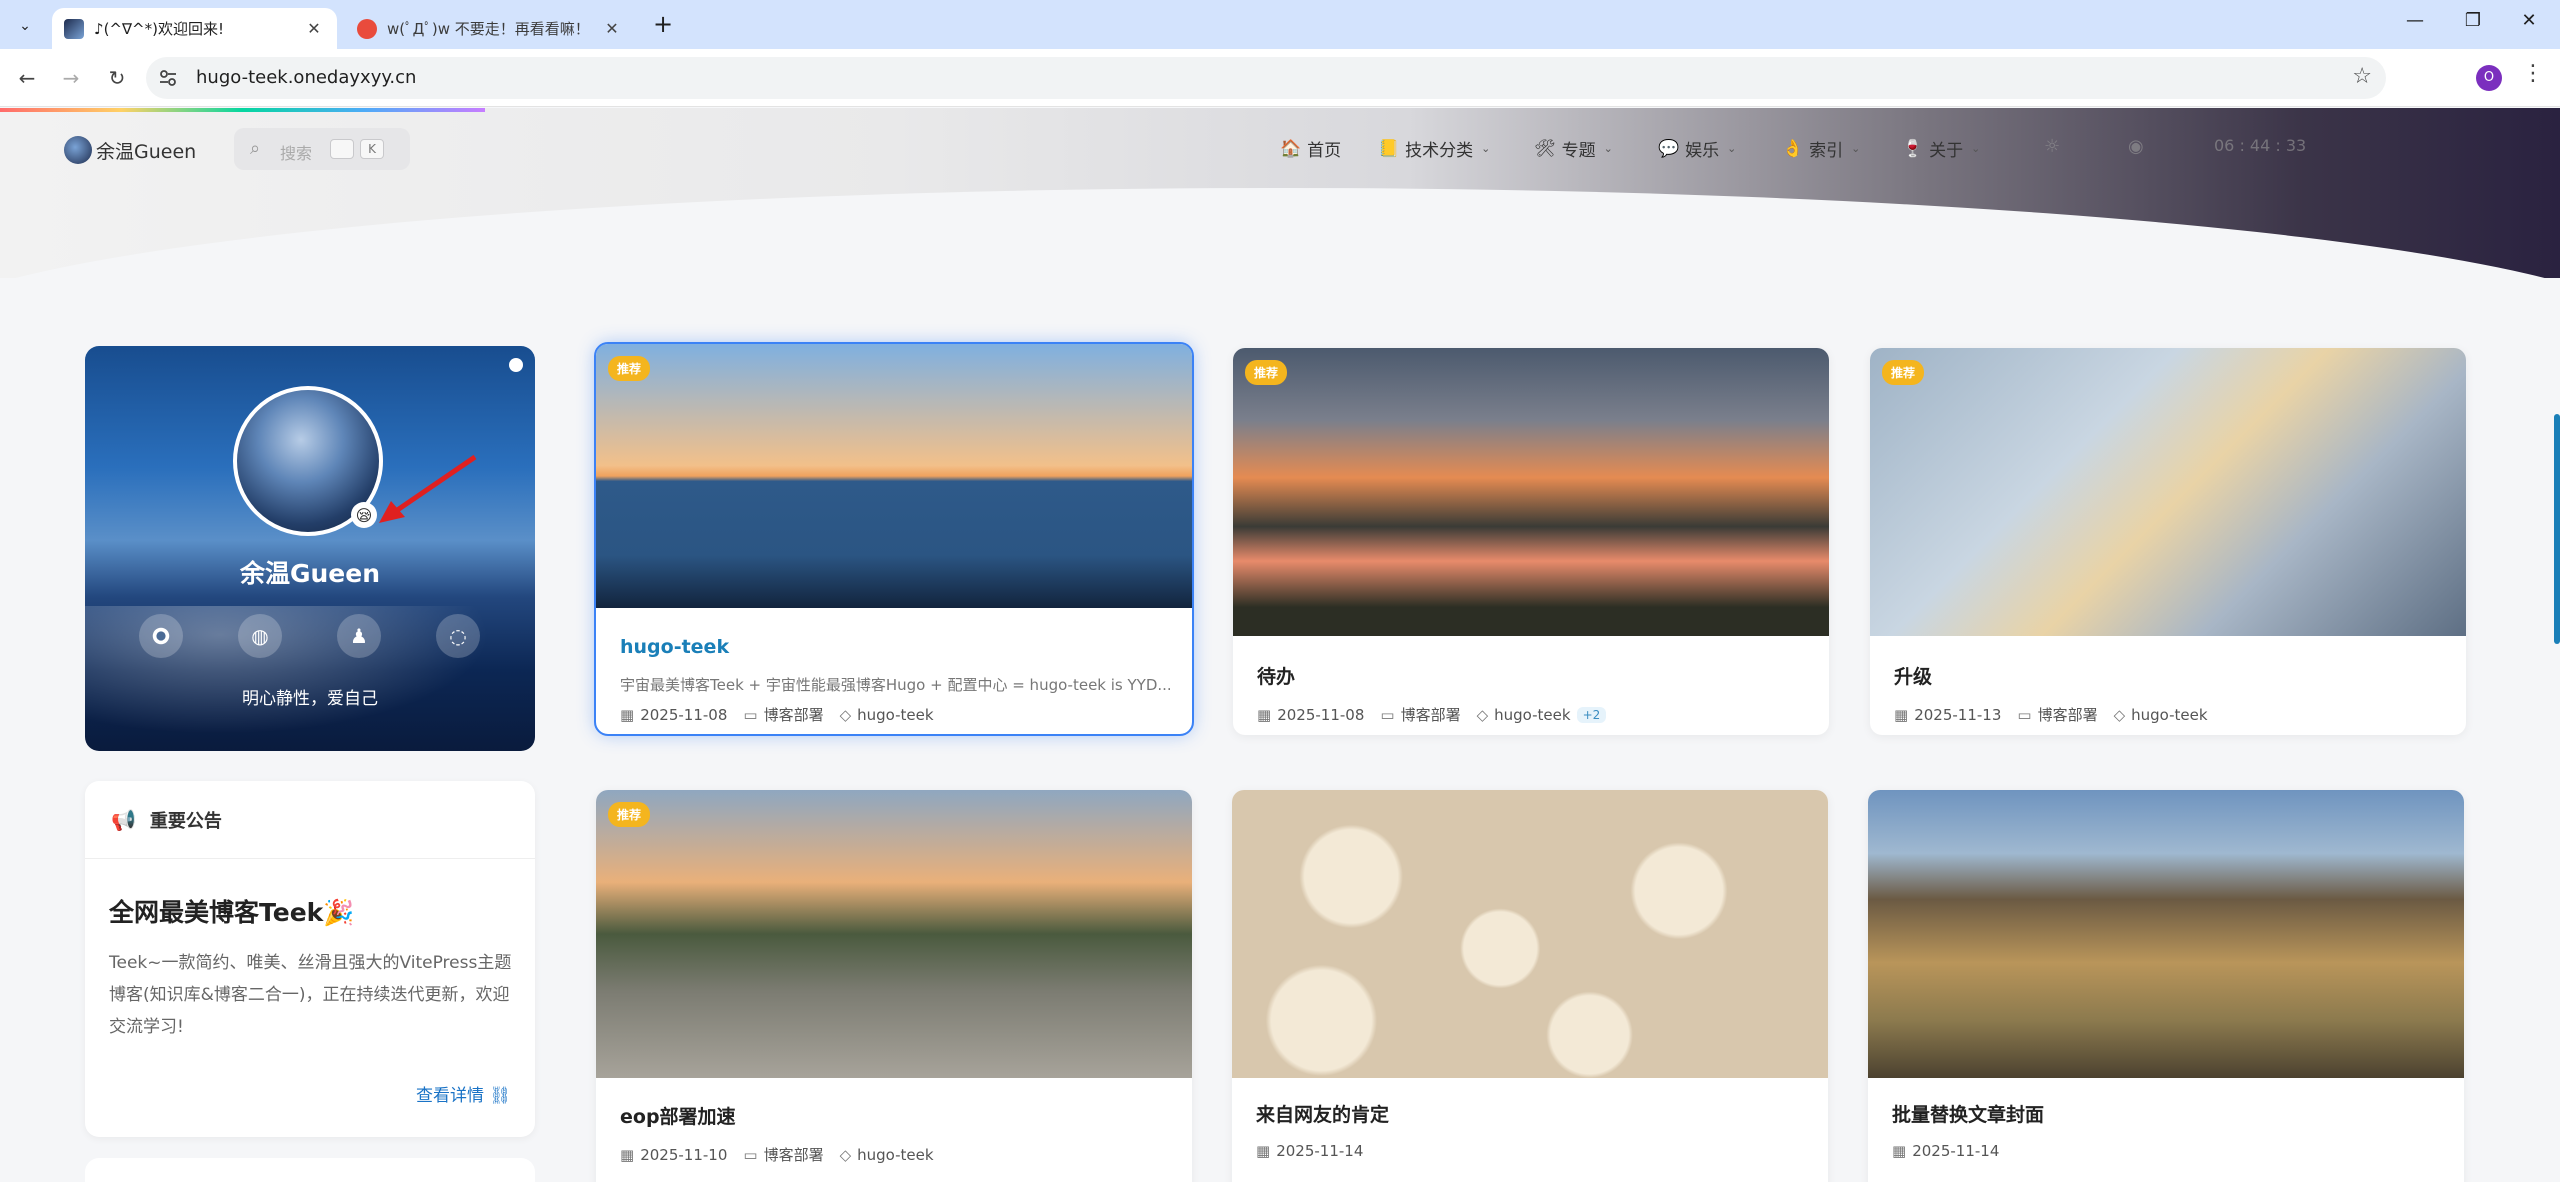 The height and width of the screenshot is (1182, 2560). Describe the element at coordinates (663, 25) in the screenshot. I see `new-tab-button: +` at that location.